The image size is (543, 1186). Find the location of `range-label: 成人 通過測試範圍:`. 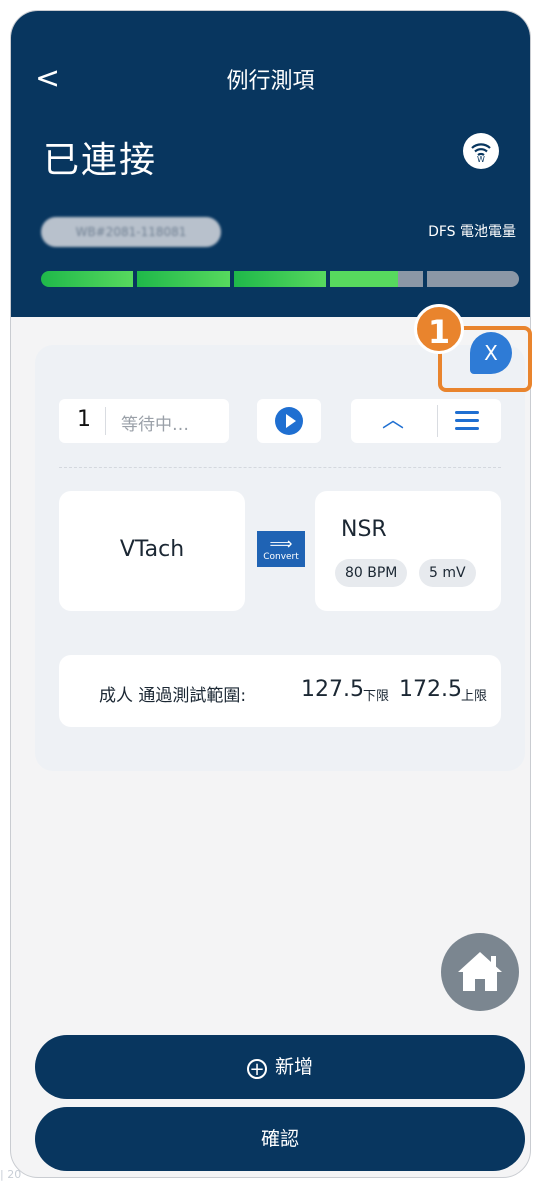

range-label: 成人 通過測試範圍: is located at coordinates (173, 696).